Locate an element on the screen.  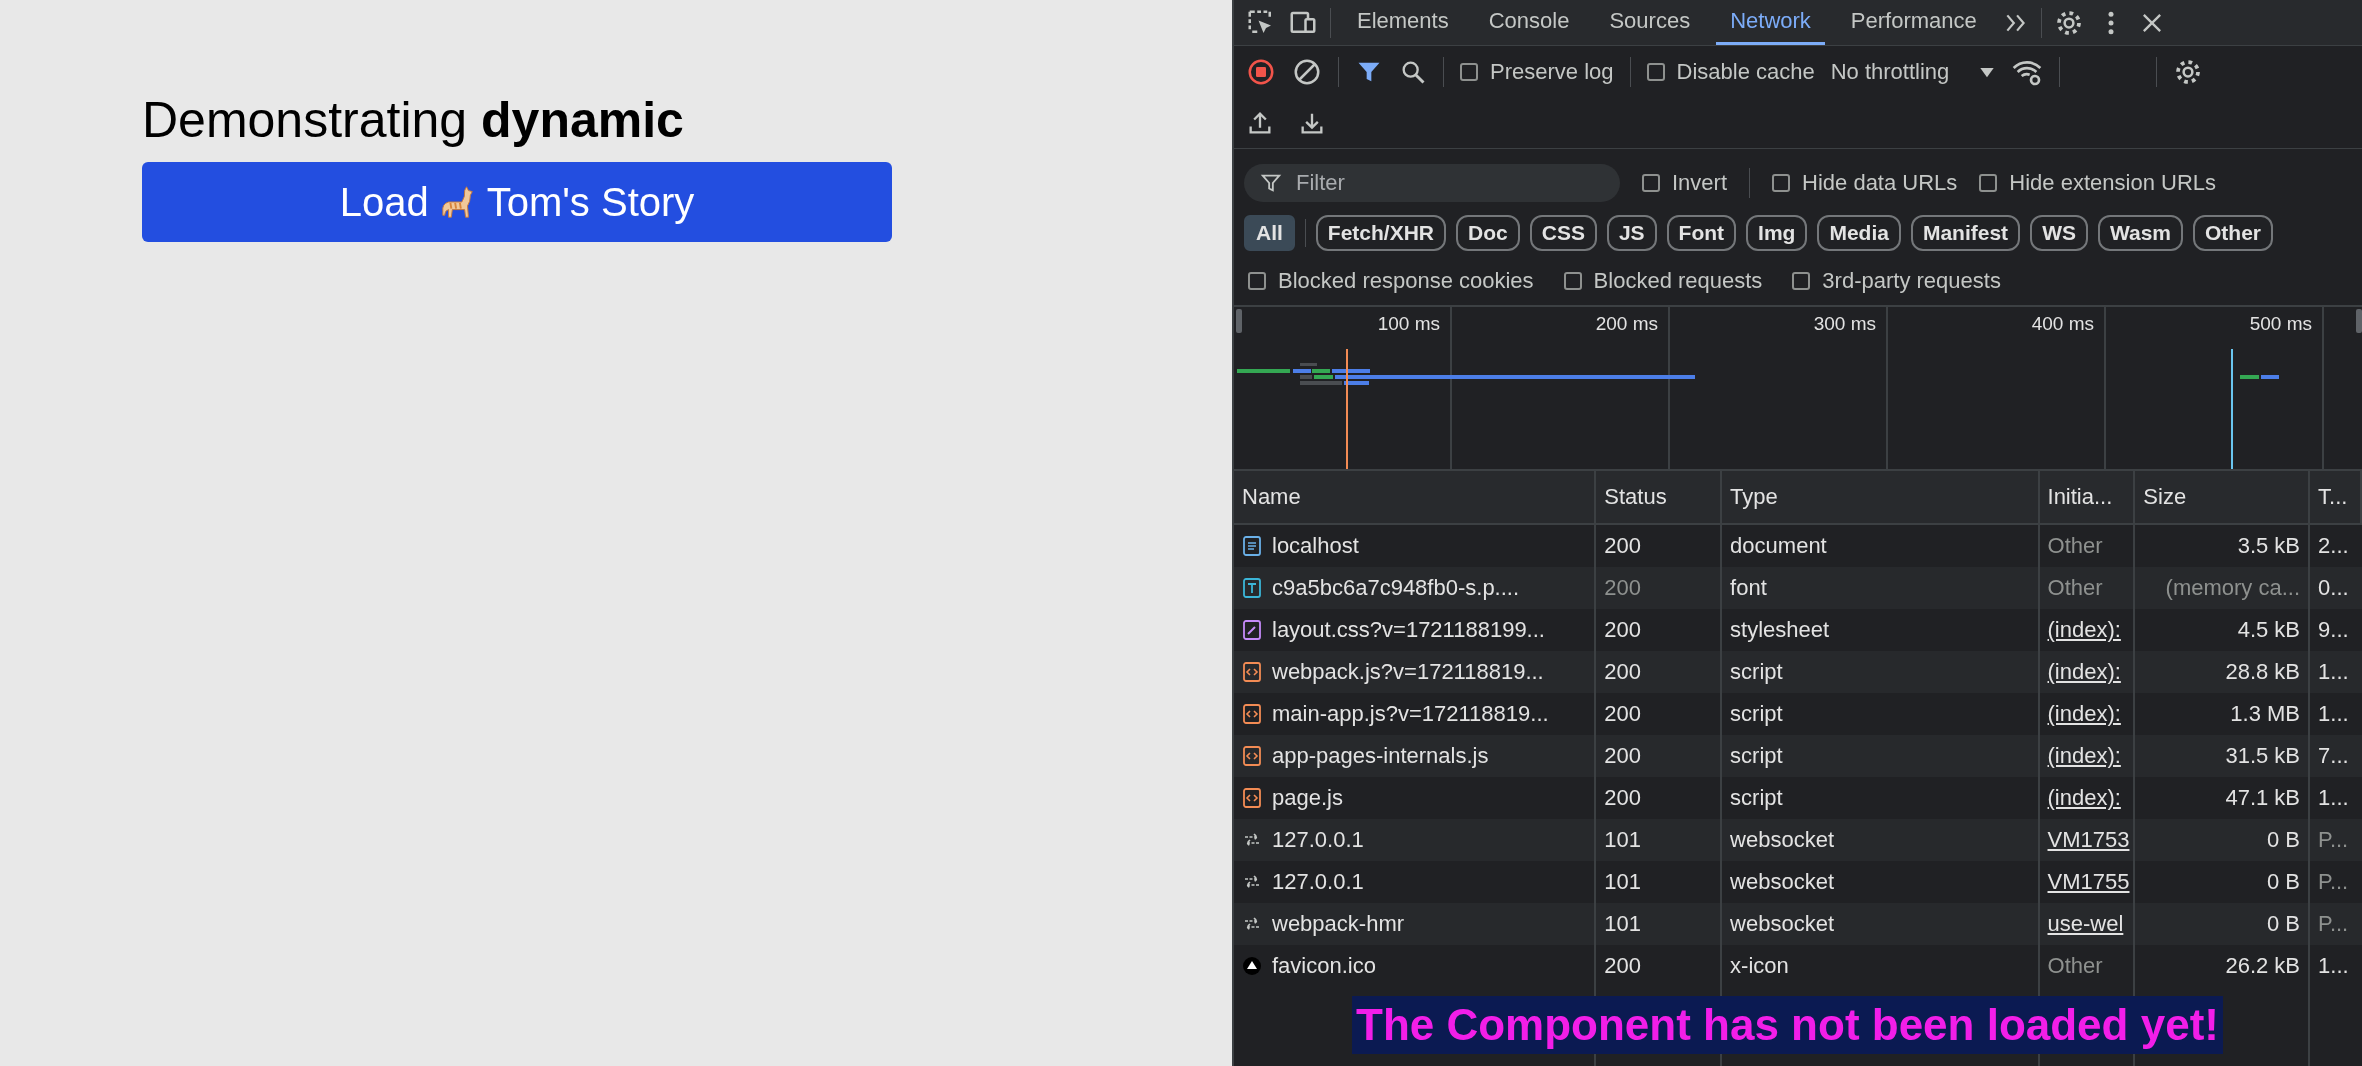
filter-option-checkbox: Invert is located at coordinates (1685, 183).